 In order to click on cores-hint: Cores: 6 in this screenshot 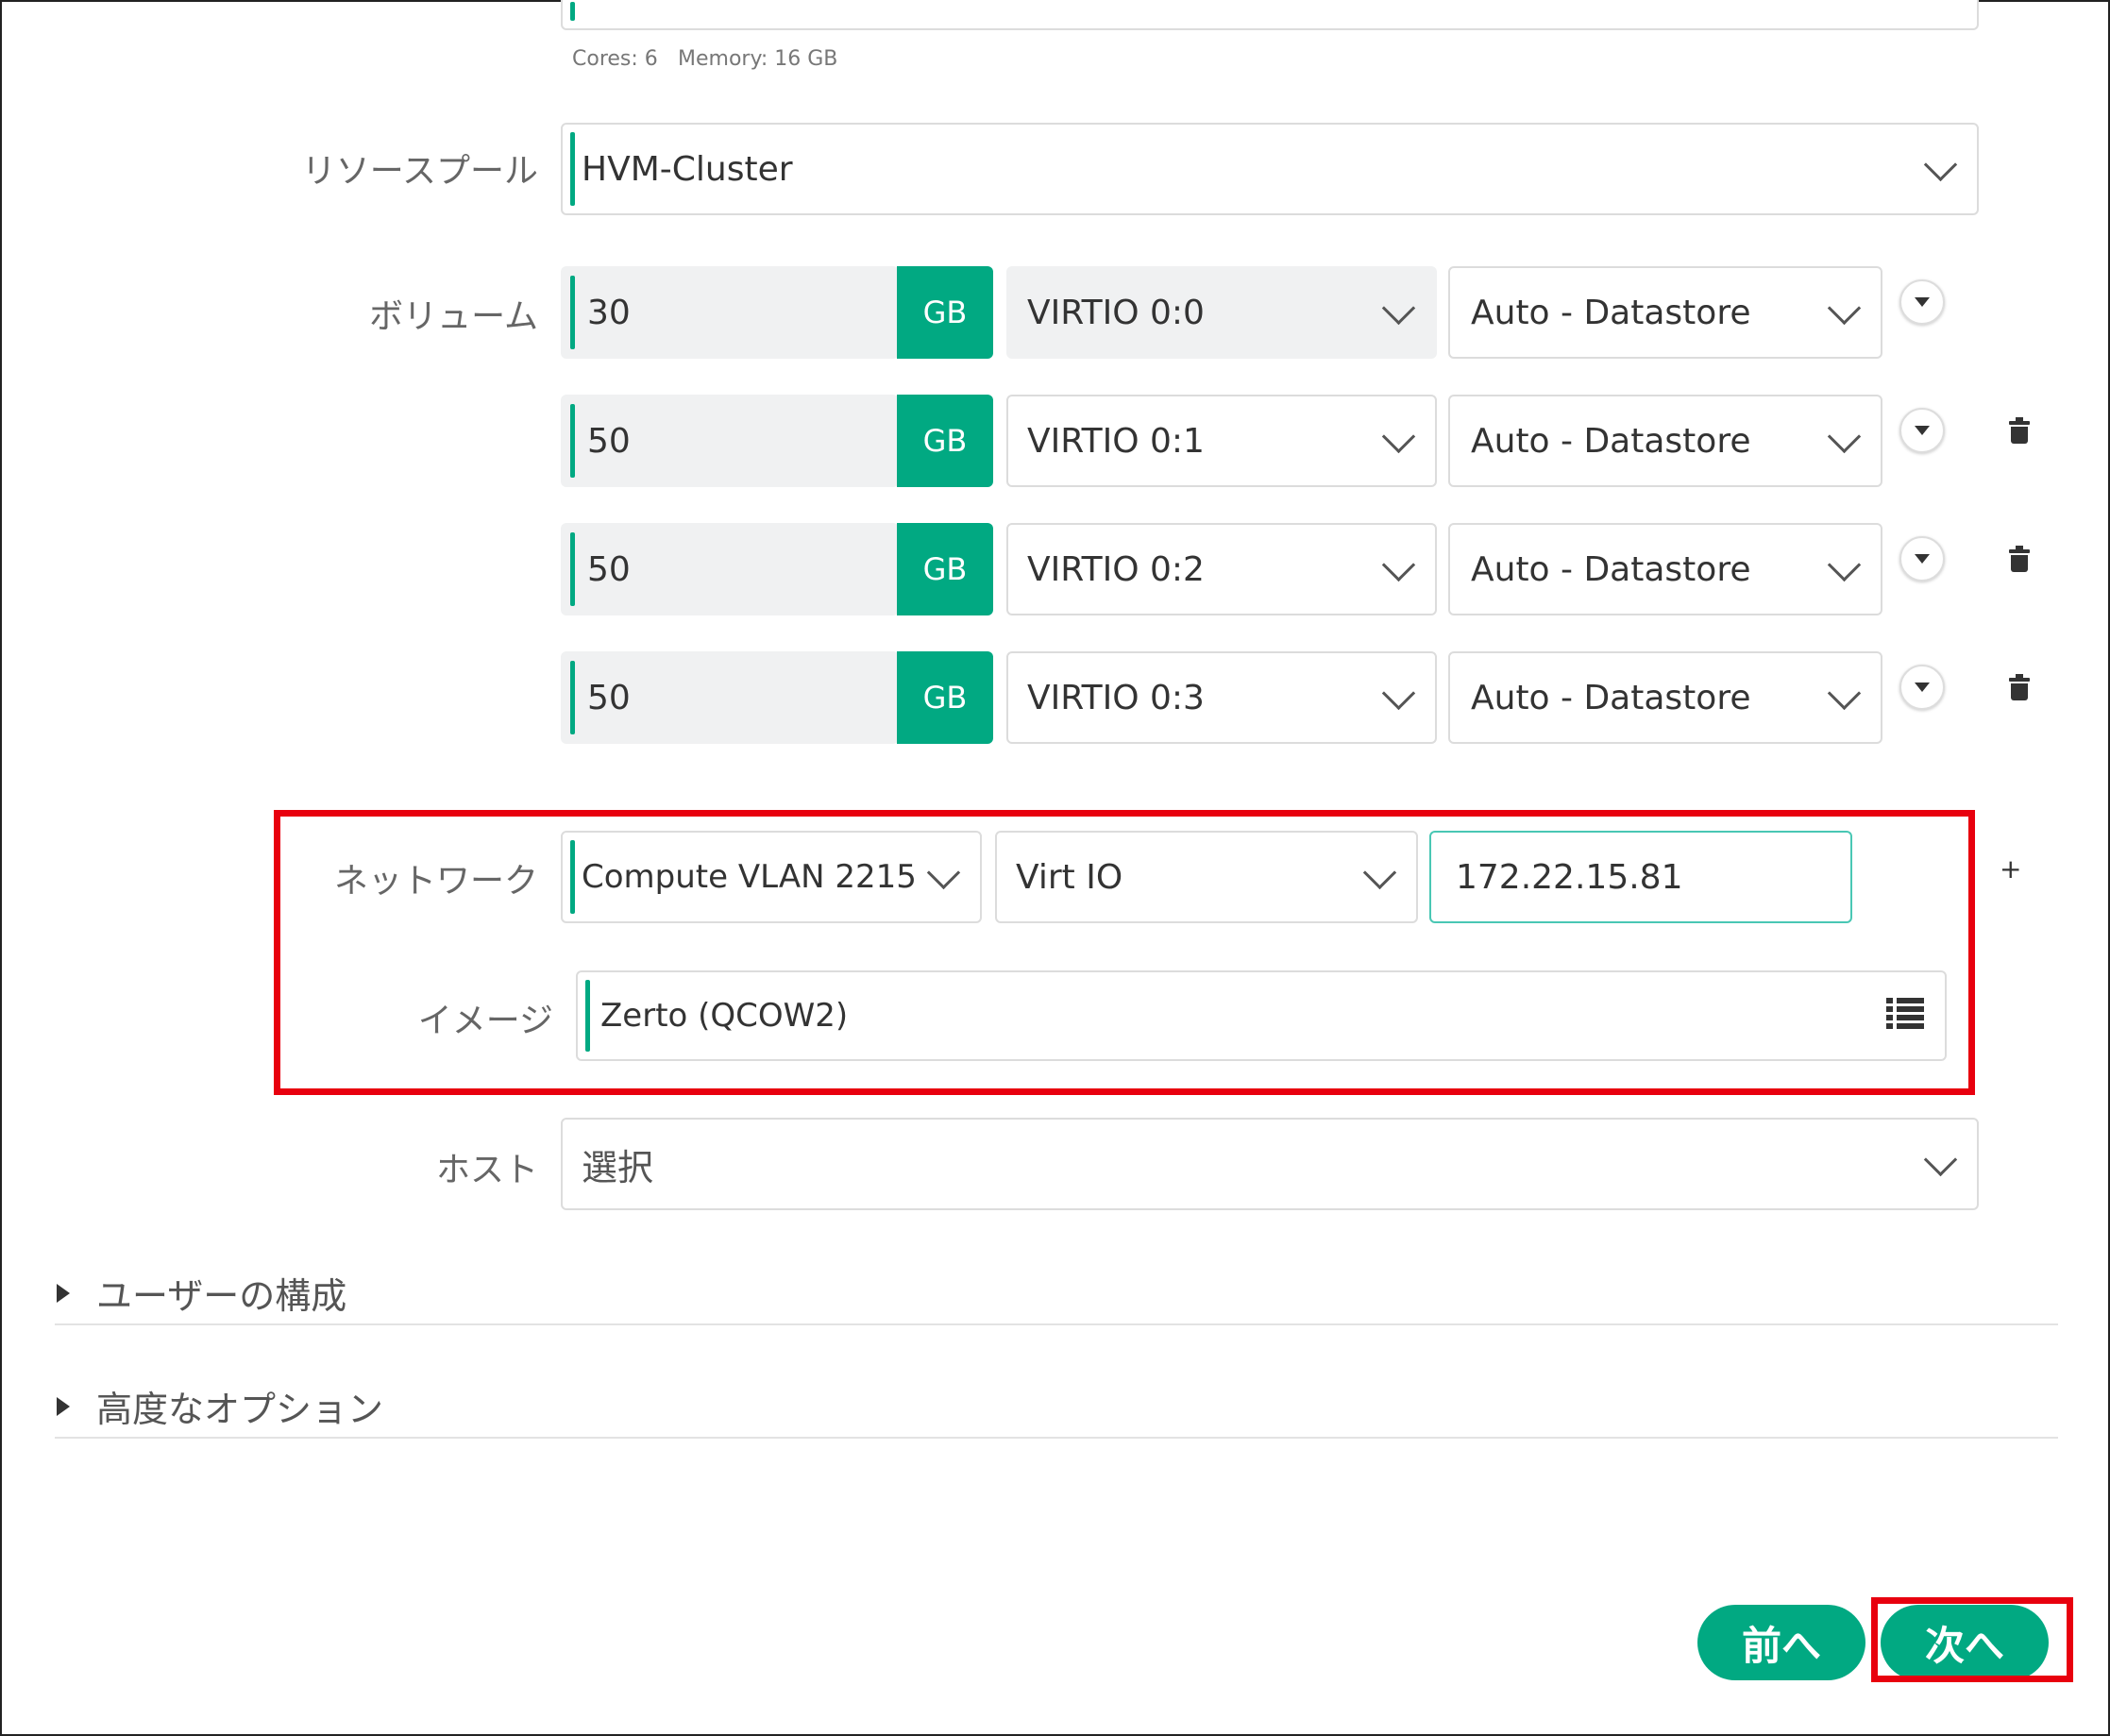, I will do `click(615, 59)`.